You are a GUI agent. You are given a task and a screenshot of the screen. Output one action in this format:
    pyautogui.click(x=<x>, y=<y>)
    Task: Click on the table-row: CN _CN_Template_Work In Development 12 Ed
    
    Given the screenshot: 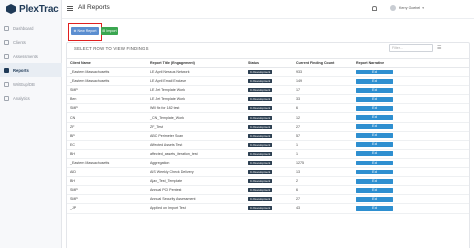 What is the action you would take?
    pyautogui.click(x=268, y=117)
    